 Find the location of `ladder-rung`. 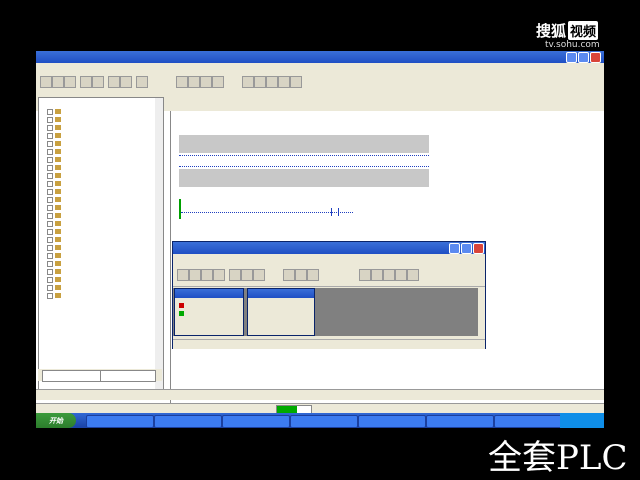

ladder-rung is located at coordinates (267, 212).